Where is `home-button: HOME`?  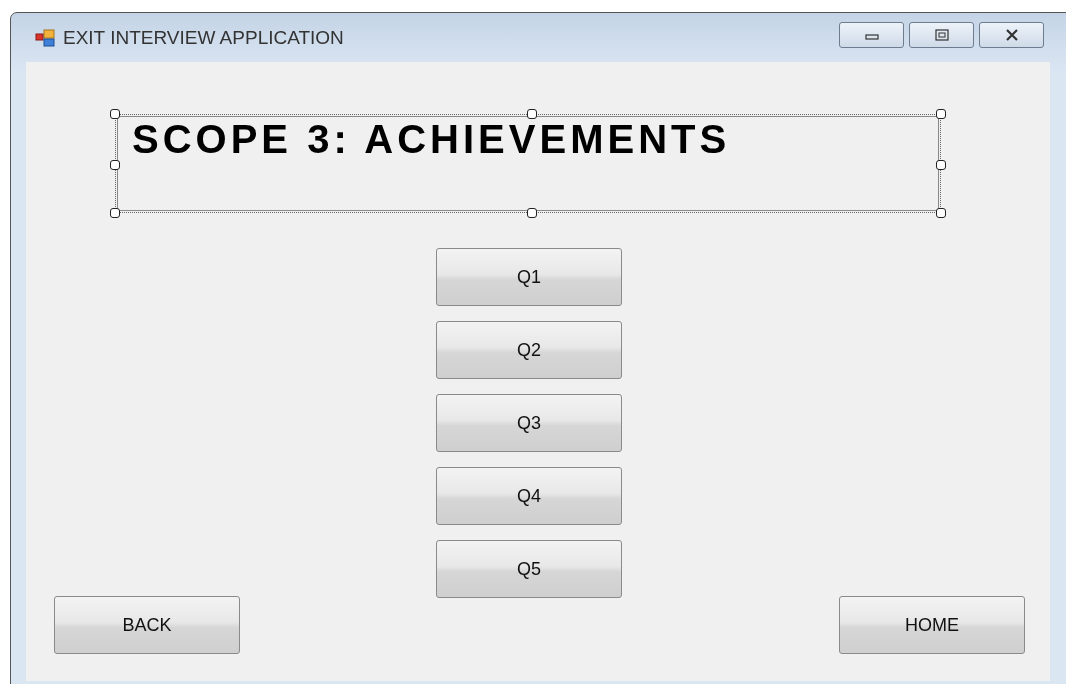
home-button: HOME is located at coordinates (932, 625).